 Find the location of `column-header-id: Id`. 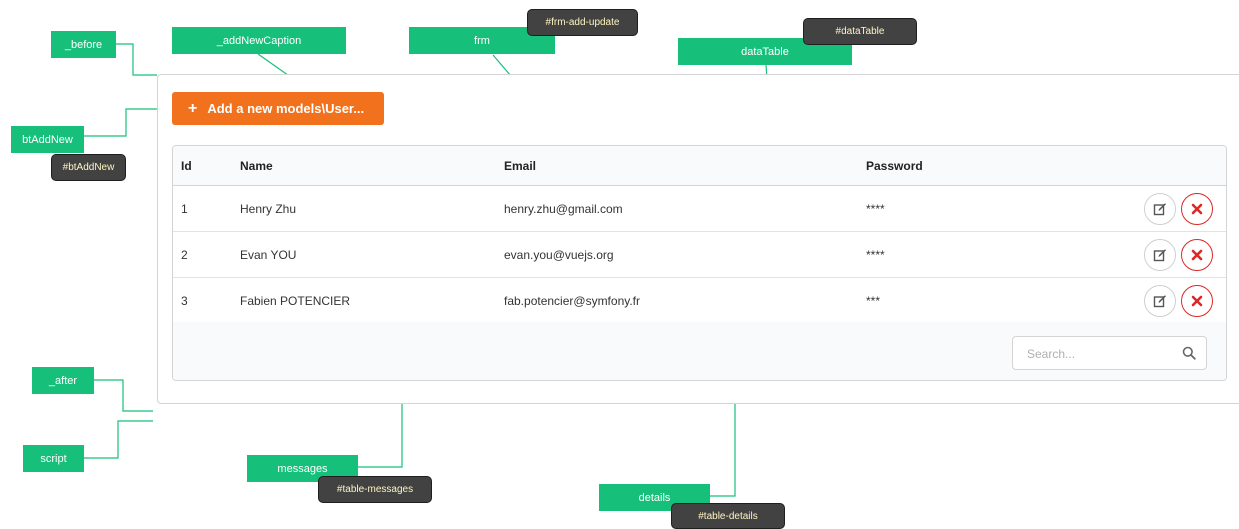

column-header-id: Id is located at coordinates (186, 166).